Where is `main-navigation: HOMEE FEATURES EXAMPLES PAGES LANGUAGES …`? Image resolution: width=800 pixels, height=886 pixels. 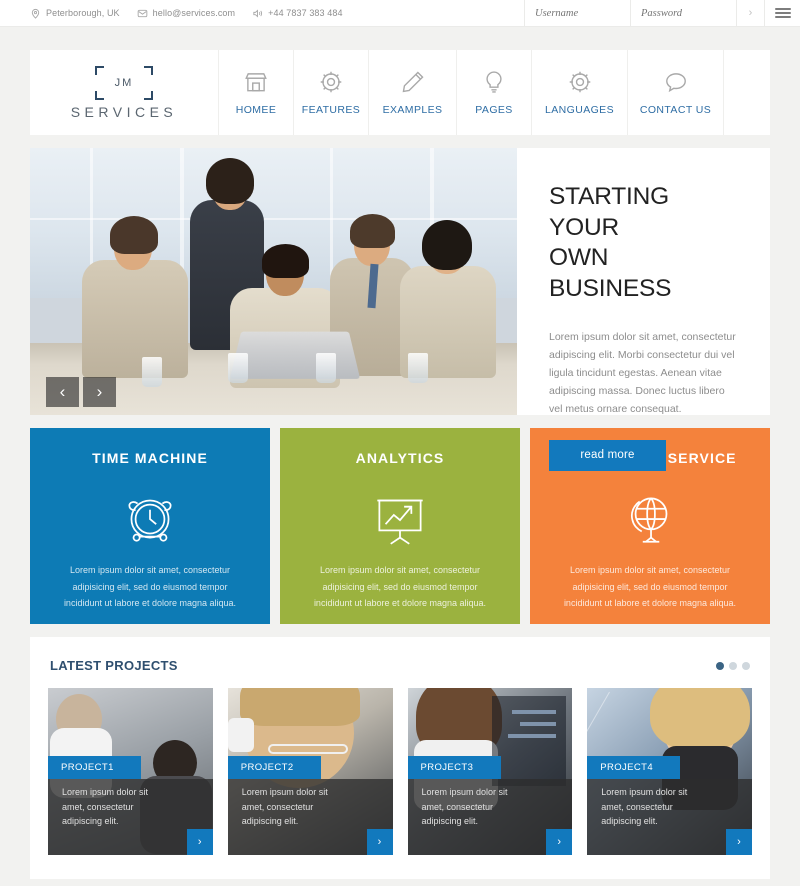
main-navigation: HOMEE FEATURES EXAMPLES PAGES LANGUAGES … is located at coordinates (471, 92).